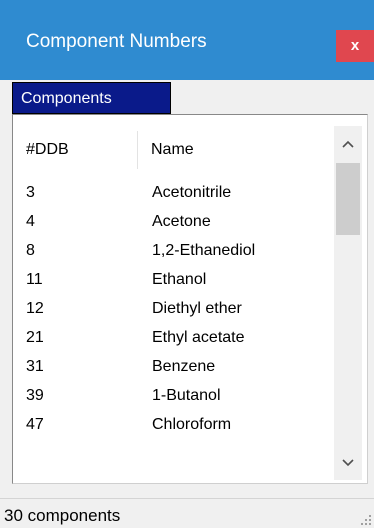 The image size is (374, 528). What do you see at coordinates (30, 192) in the screenshot?
I see `ddb-cell: 3` at bounding box center [30, 192].